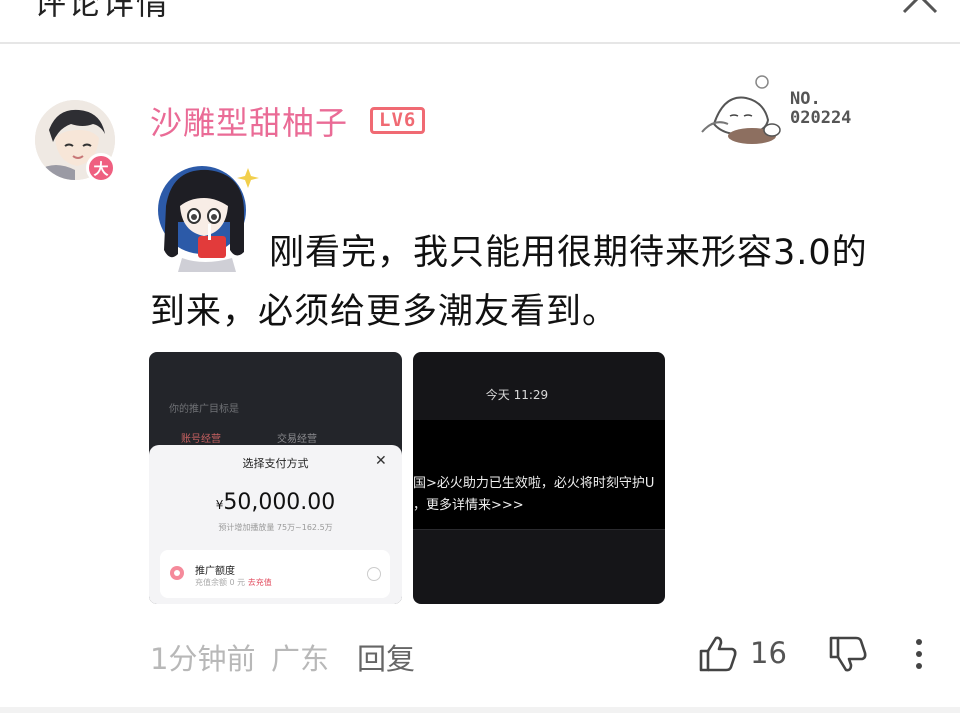  Describe the element at coordinates (215, 571) in the screenshot. I see `payment-option-title: 推广额度` at that location.